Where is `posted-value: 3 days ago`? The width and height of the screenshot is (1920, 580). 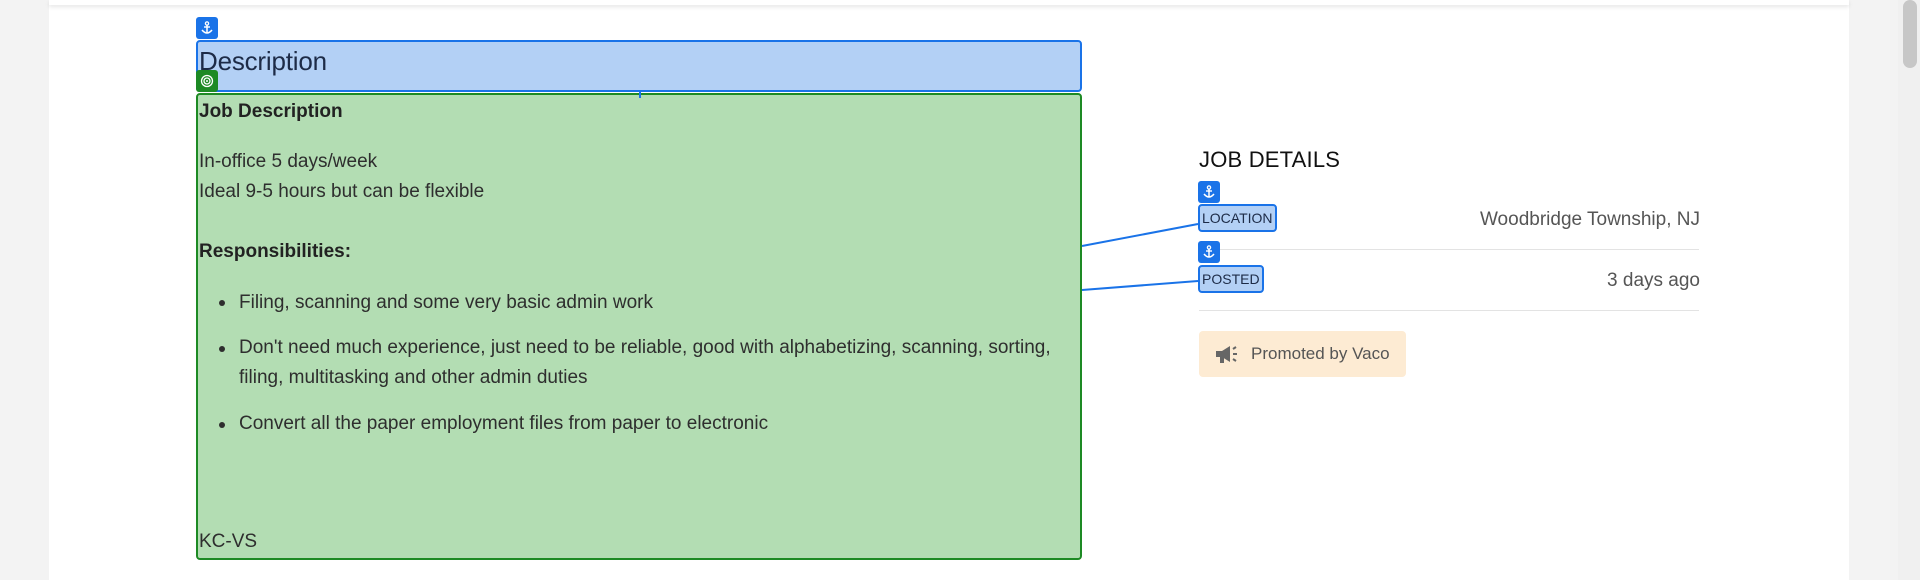 posted-value: 3 days ago is located at coordinates (1653, 280).